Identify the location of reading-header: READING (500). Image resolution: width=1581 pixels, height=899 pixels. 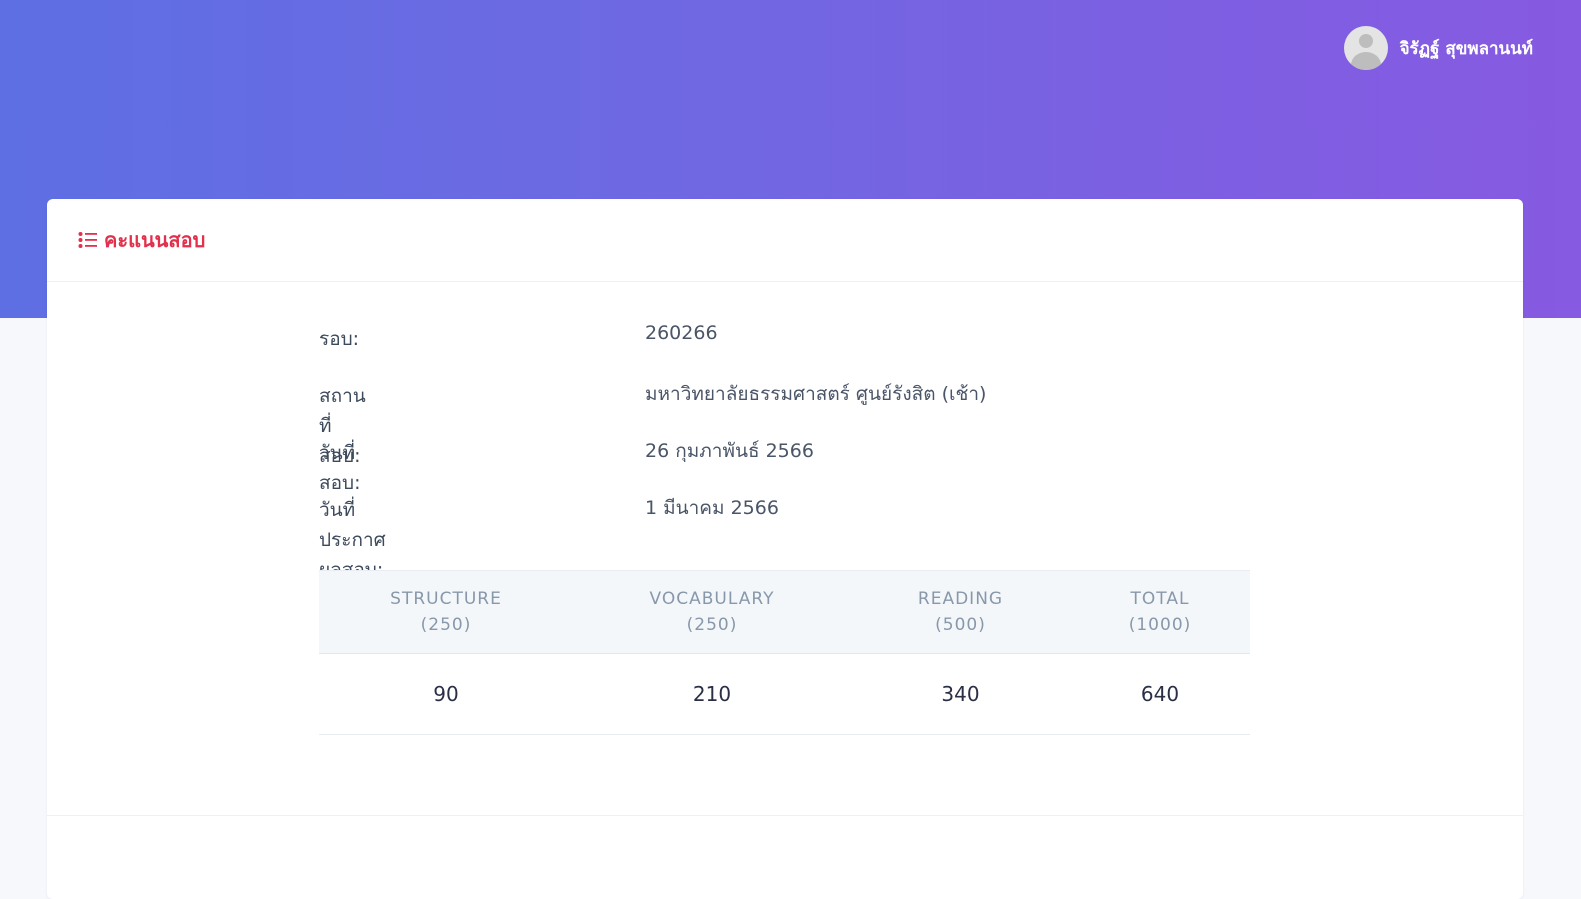
(960, 612).